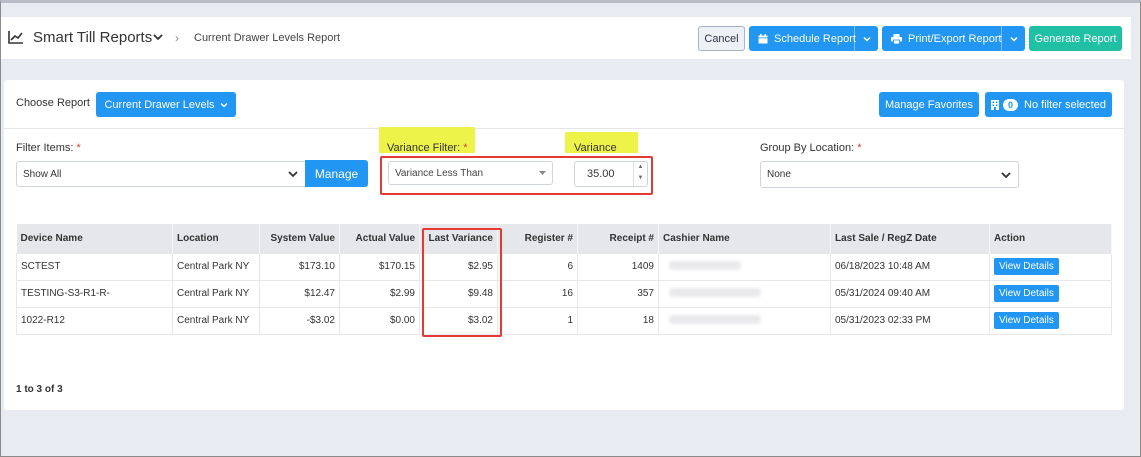  Describe the element at coordinates (744, 238) in the screenshot. I see `column-header: Cashier Name` at that location.